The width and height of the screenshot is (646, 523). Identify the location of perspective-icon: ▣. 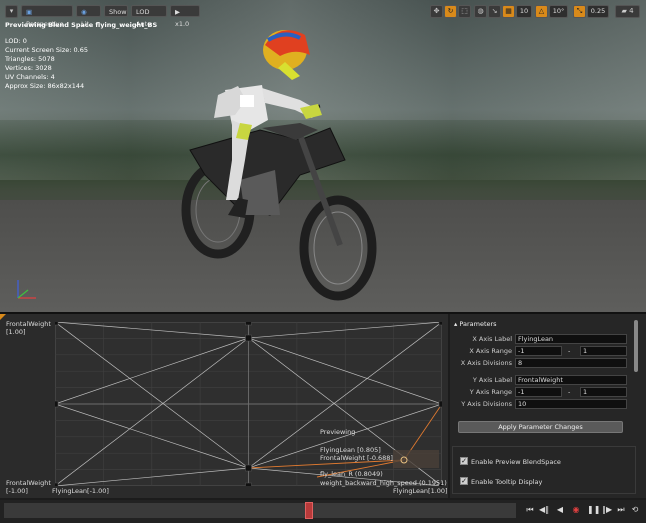
(29, 12).